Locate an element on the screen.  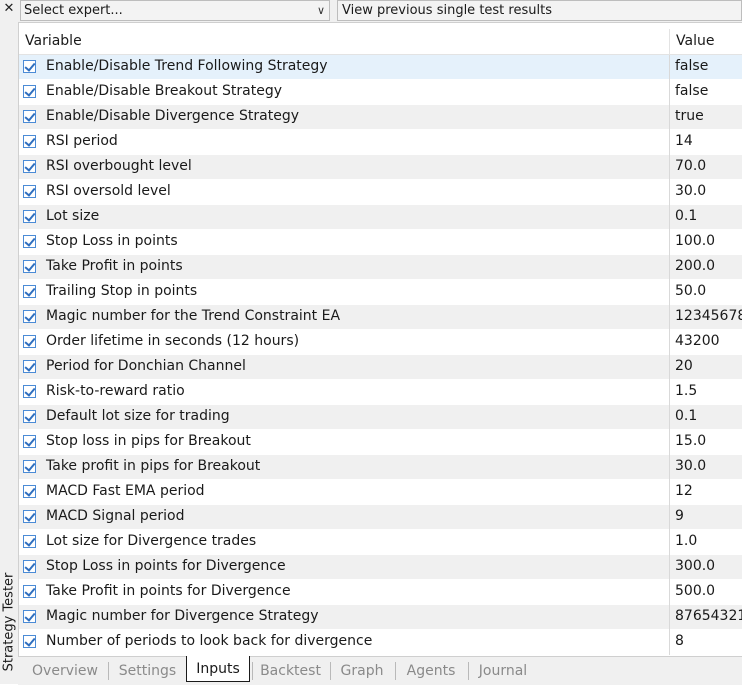
variable-name: Period for Donchian Channel is located at coordinates (146, 366).